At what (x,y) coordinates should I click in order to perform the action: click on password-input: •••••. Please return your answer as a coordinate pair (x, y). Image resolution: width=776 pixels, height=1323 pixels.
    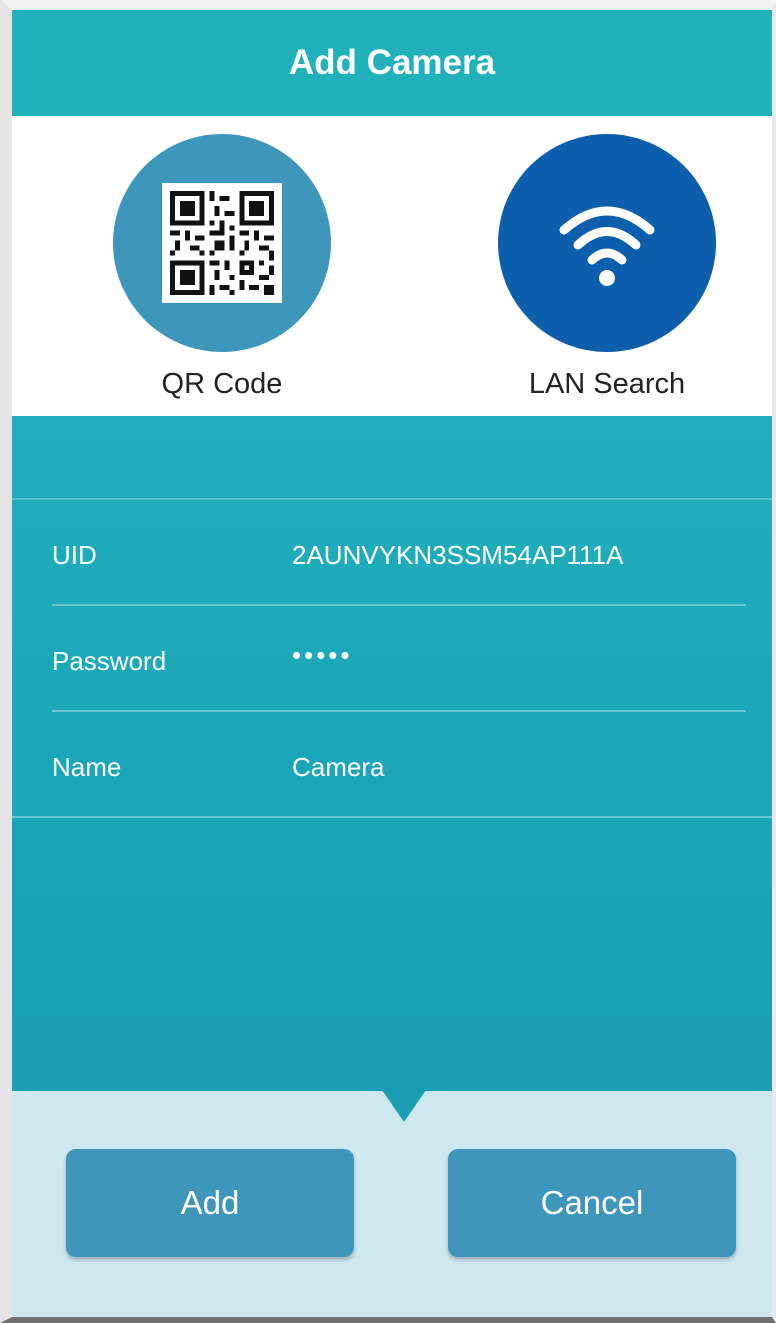
    Looking at the image, I should click on (322, 655).